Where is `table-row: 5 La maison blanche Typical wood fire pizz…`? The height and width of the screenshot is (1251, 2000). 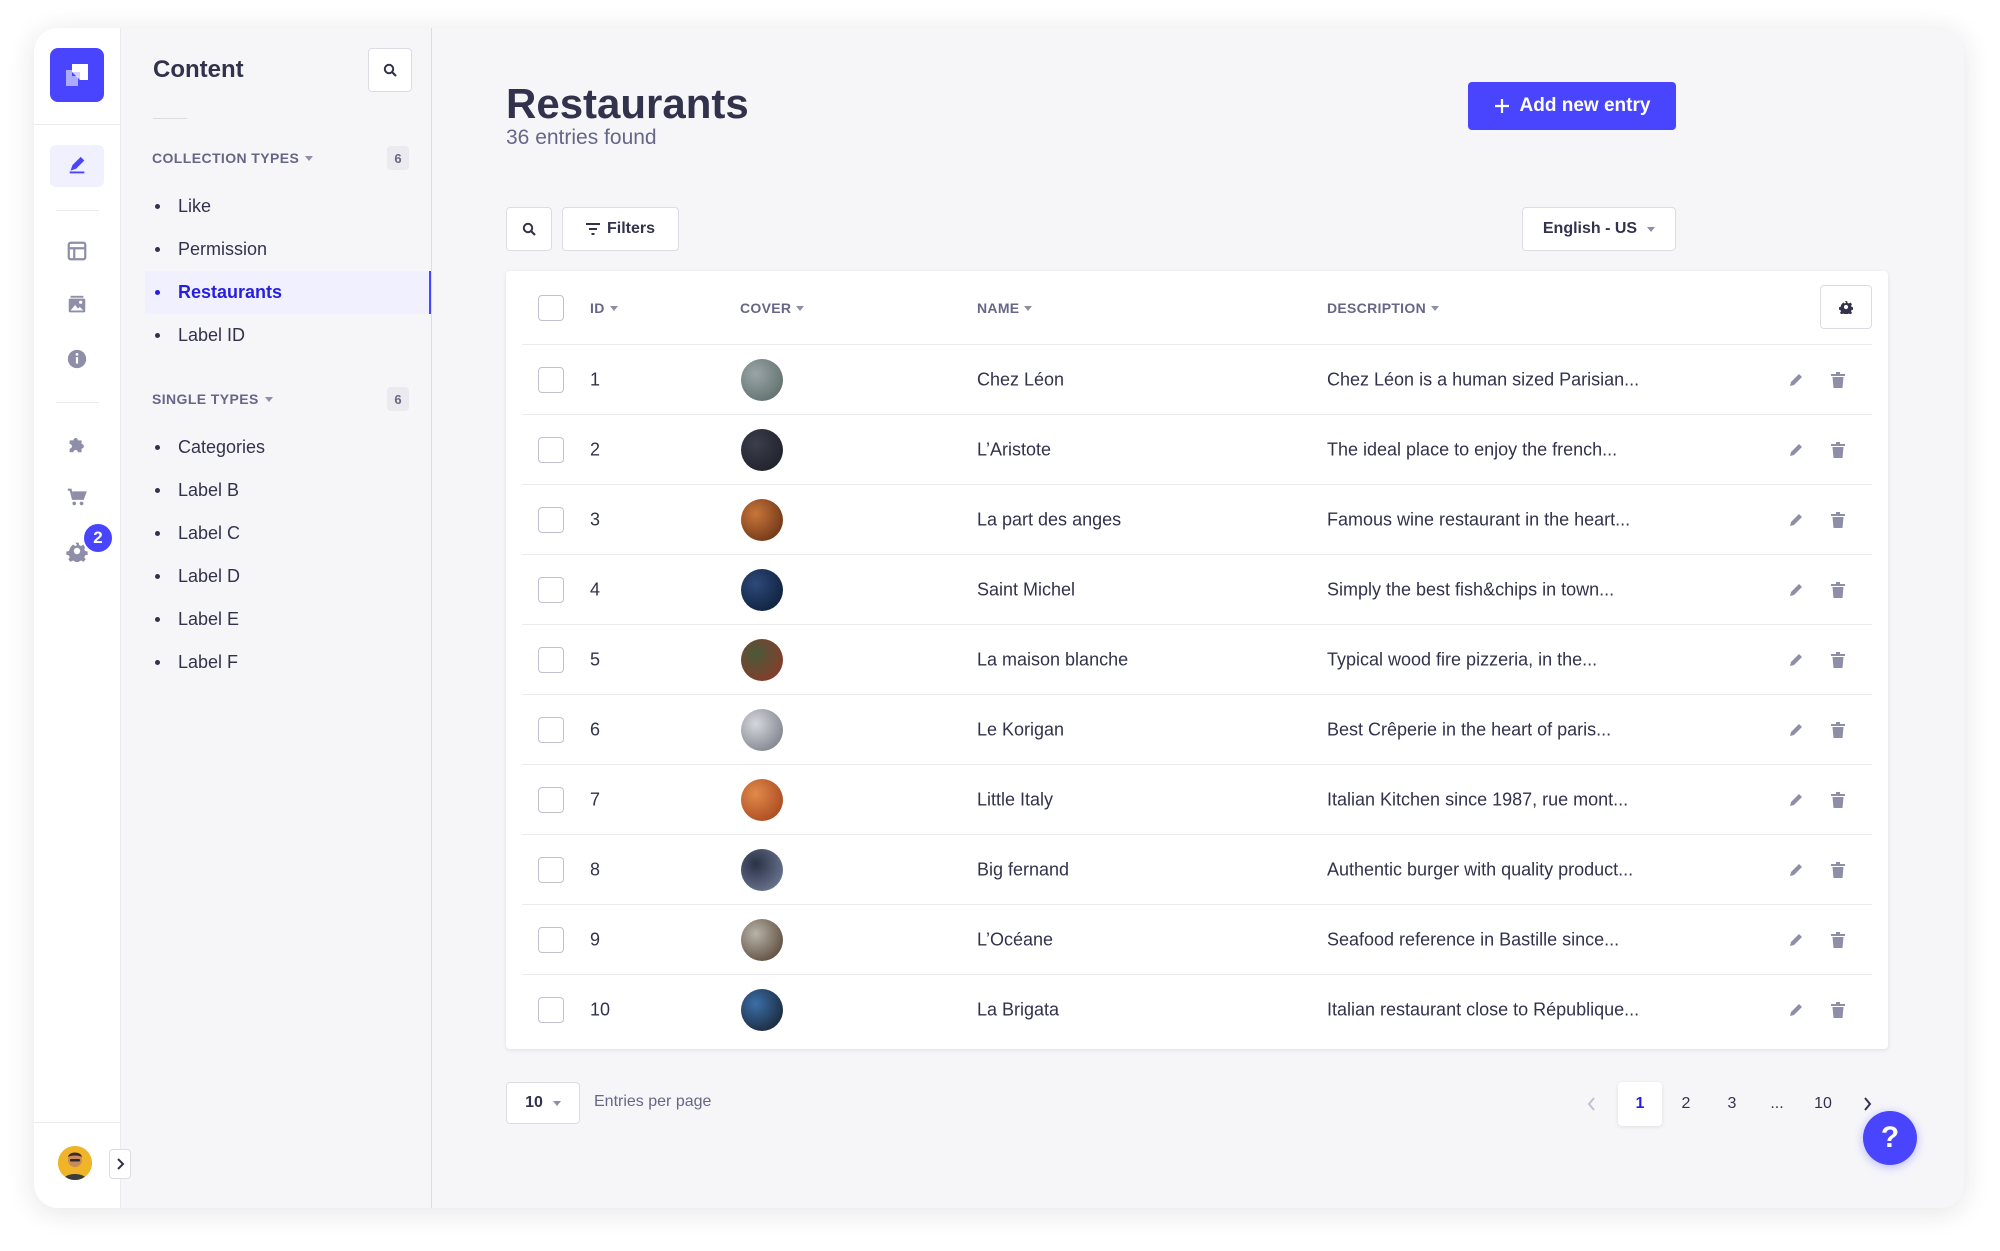
table-row: 5 La maison blanche Typical wood fire pizz… is located at coordinates (1197, 660).